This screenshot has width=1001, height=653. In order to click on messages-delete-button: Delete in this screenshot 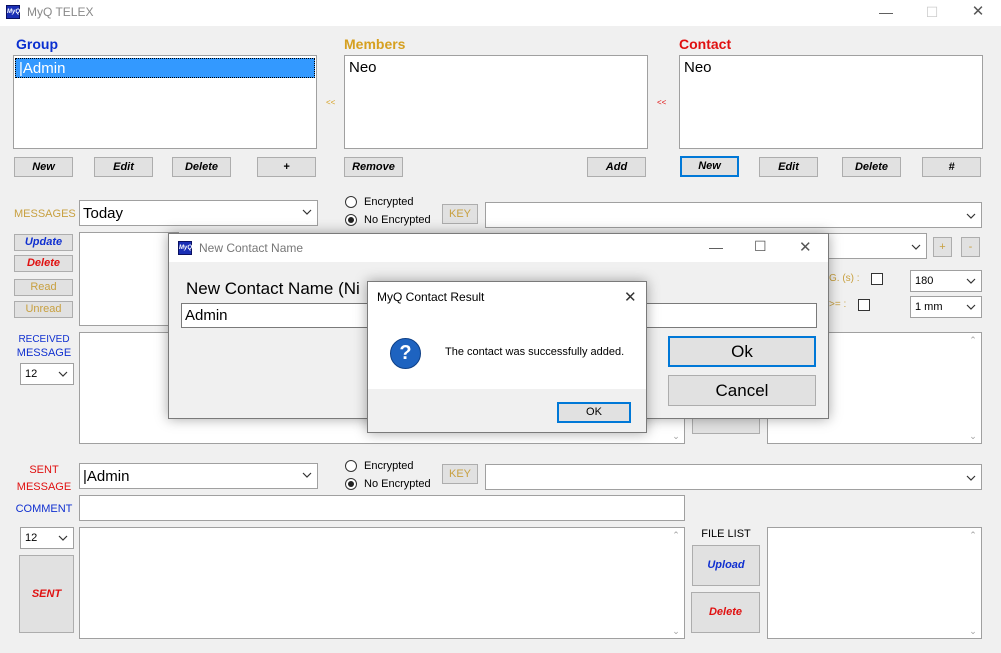, I will do `click(43, 263)`.